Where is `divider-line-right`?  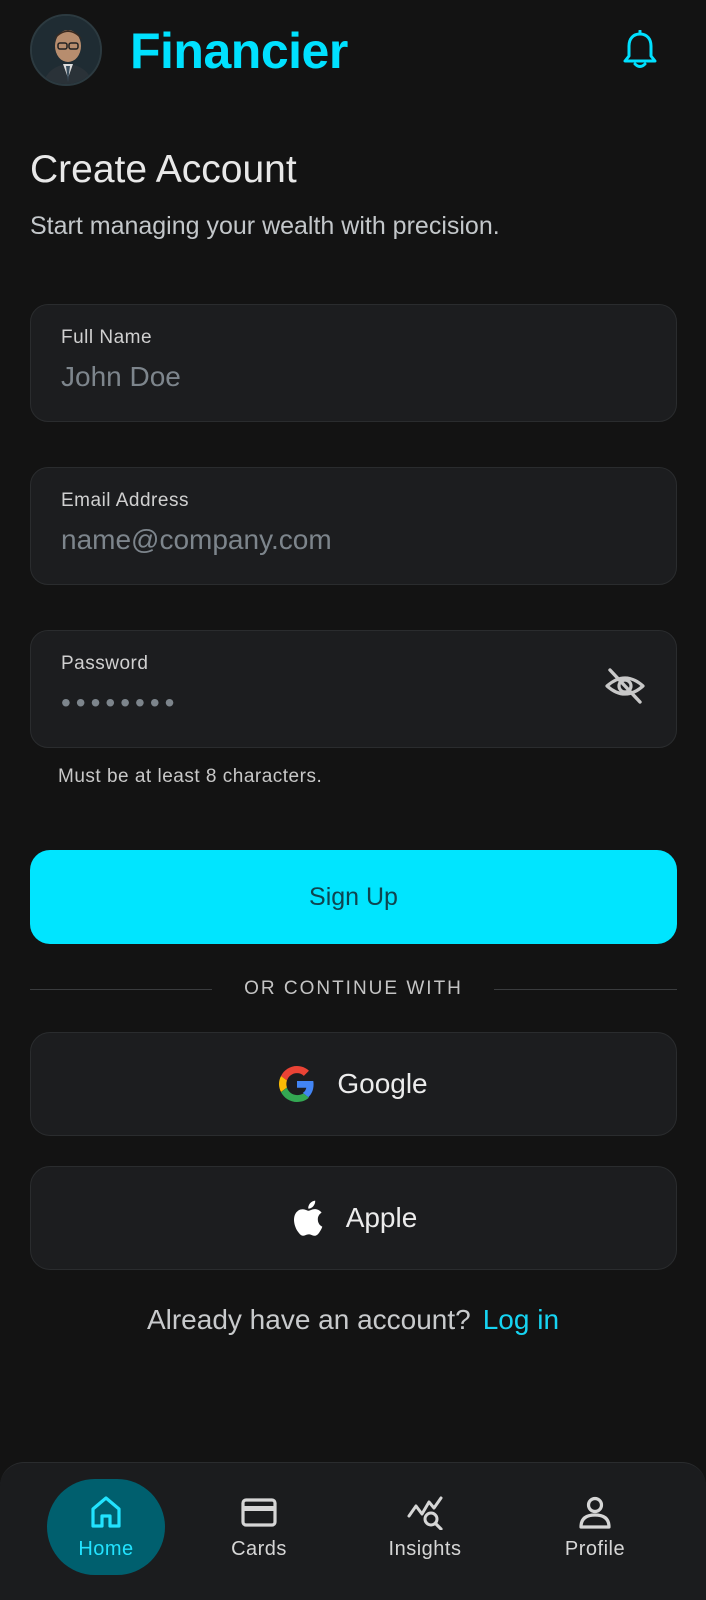 divider-line-right is located at coordinates (585, 989).